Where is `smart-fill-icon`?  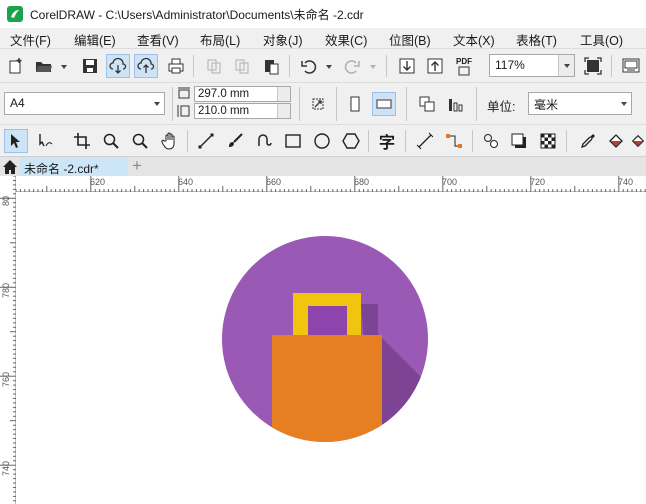 smart-fill-icon is located at coordinates (638, 141).